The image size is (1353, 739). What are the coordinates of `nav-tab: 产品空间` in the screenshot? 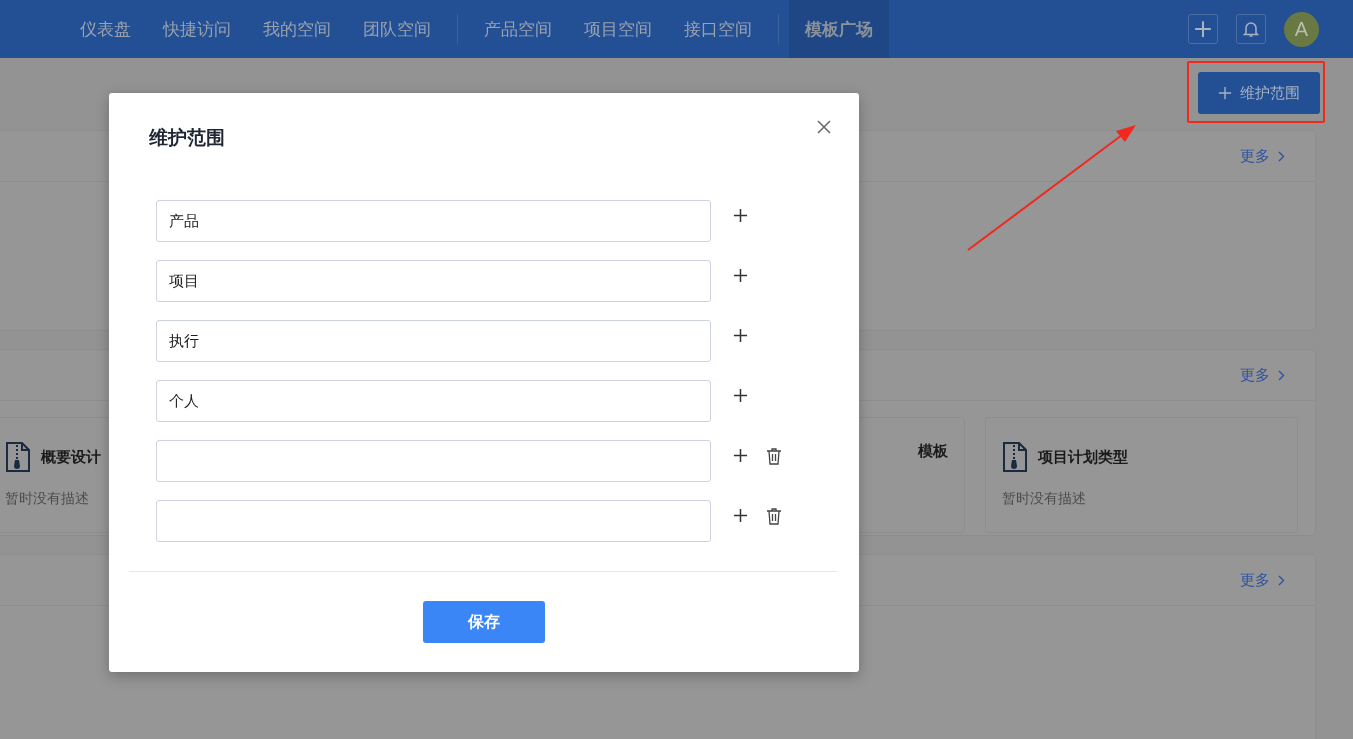 It's located at (518, 29).